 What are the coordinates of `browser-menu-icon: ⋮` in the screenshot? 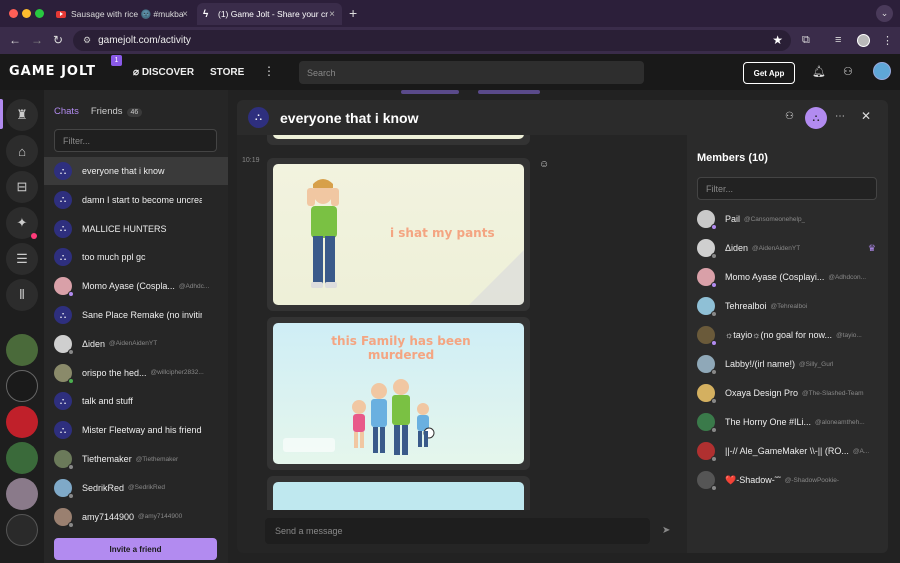 It's located at (887, 40).